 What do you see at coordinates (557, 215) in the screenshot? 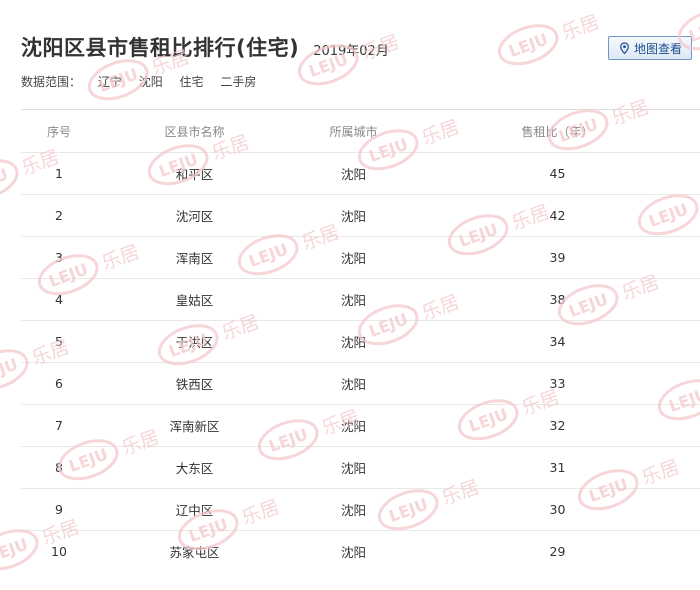
I see `ratio-cell: 42` at bounding box center [557, 215].